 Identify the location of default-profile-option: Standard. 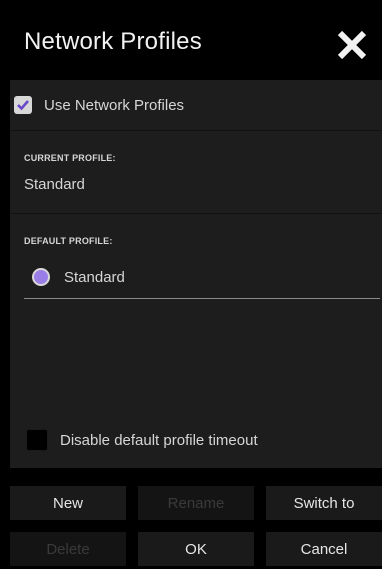
(78, 277).